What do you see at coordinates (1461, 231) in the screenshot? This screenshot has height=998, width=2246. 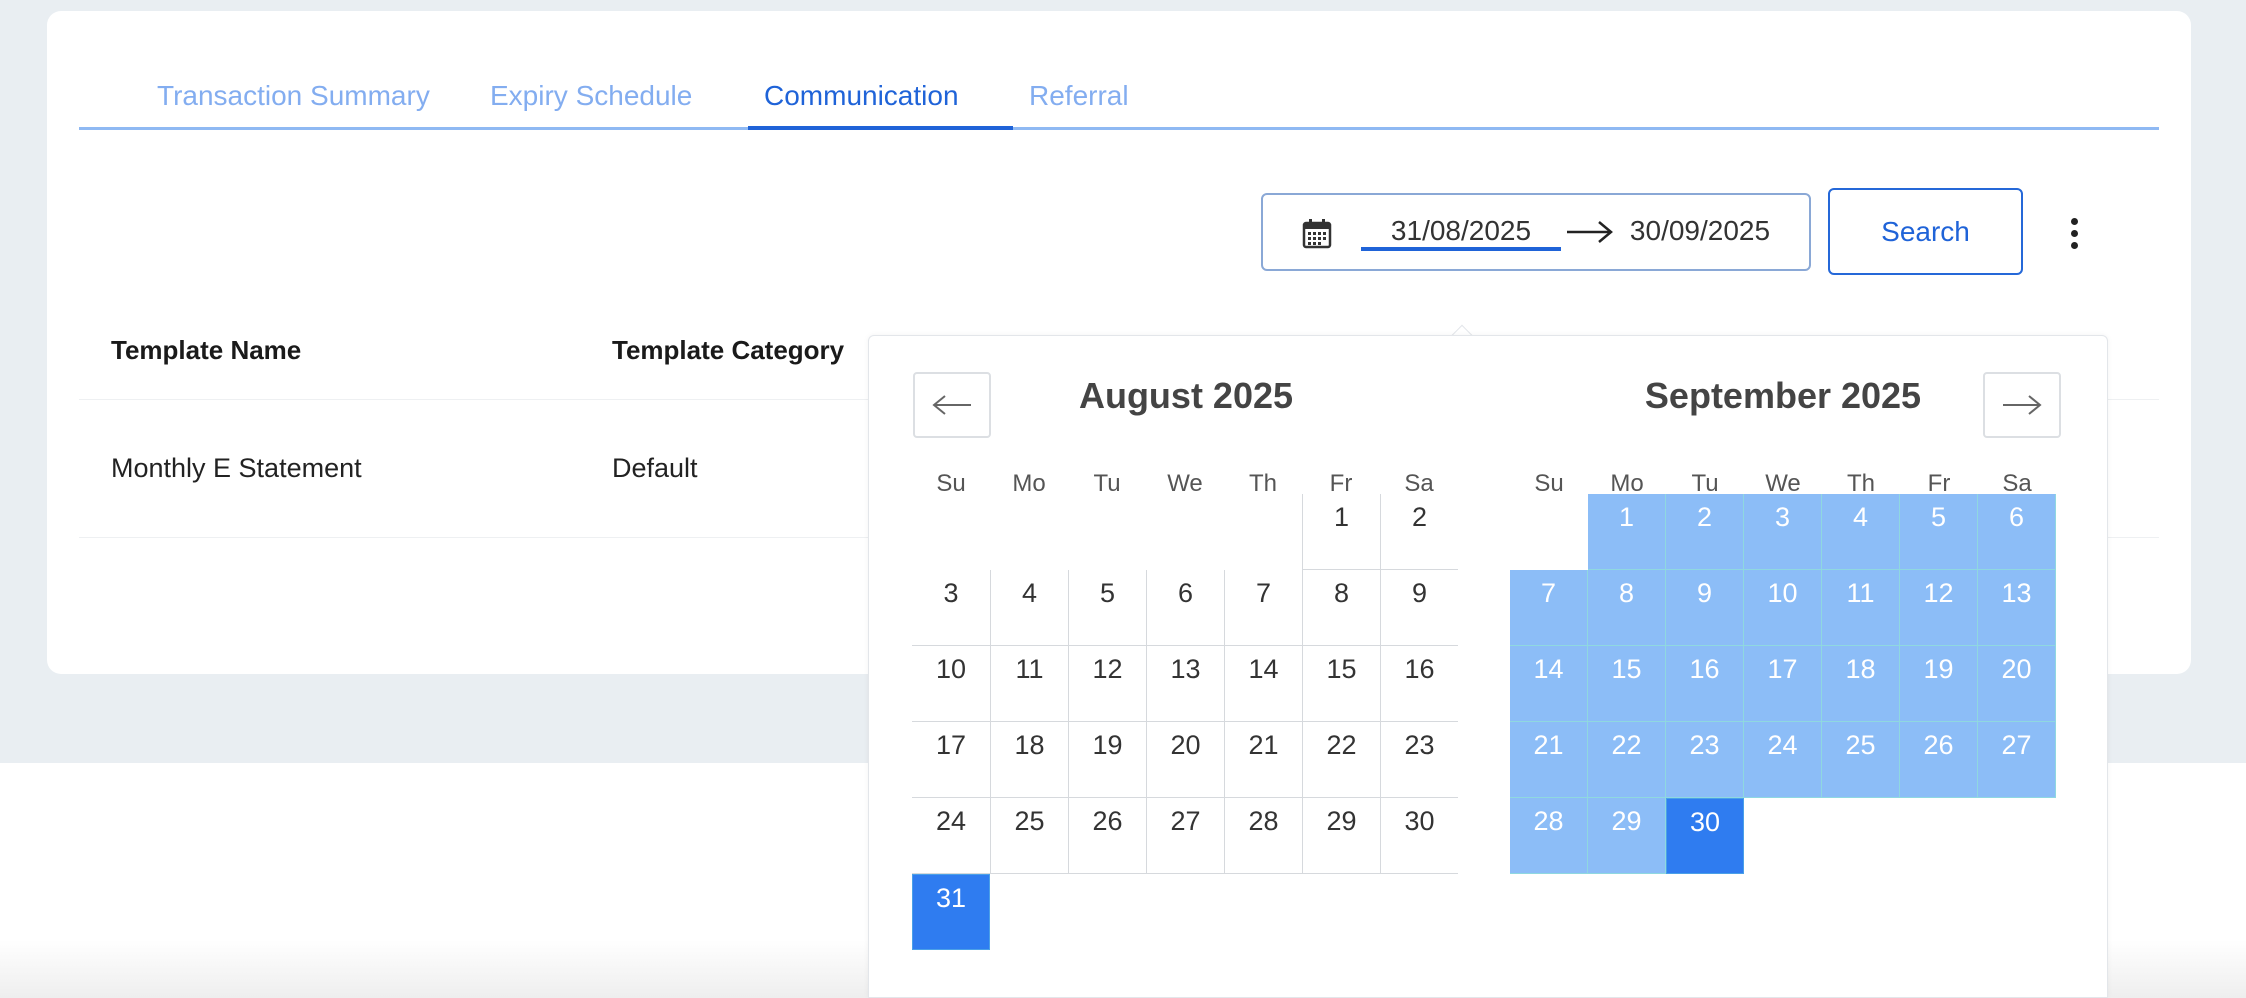 I see `start-date-input: 31/08/2025` at bounding box center [1461, 231].